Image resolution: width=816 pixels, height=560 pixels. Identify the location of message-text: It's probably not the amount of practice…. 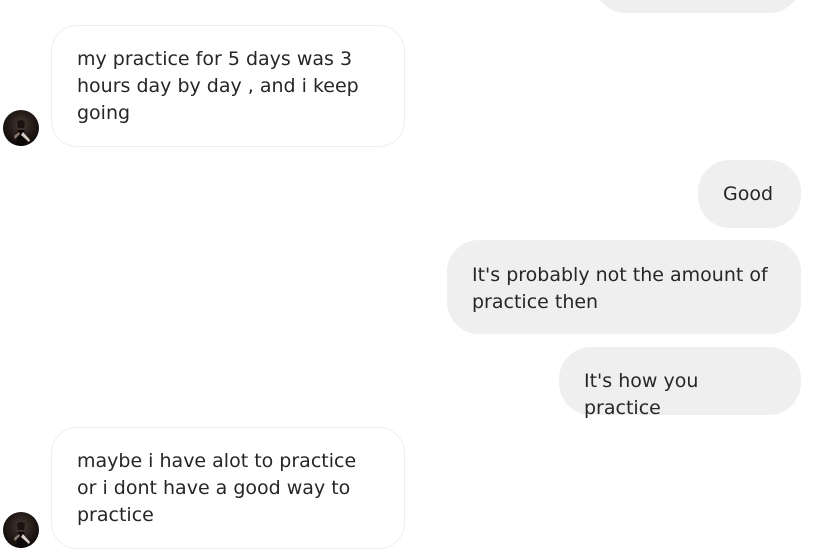
(620, 288).